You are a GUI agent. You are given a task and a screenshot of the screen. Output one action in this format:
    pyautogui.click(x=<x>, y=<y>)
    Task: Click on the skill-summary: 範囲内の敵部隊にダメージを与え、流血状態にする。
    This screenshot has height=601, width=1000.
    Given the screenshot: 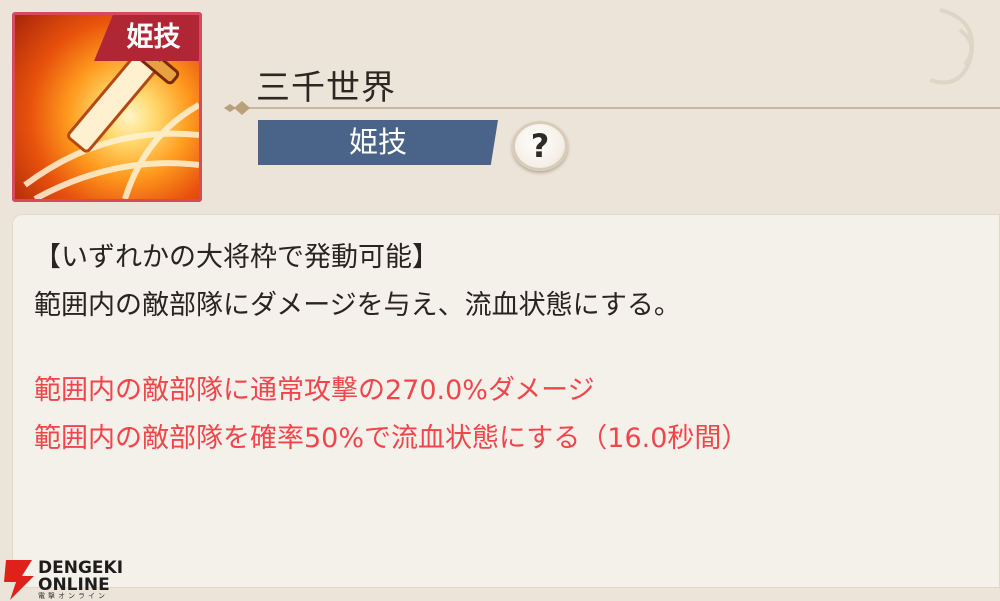 What is the action you would take?
    pyautogui.click(x=357, y=305)
    